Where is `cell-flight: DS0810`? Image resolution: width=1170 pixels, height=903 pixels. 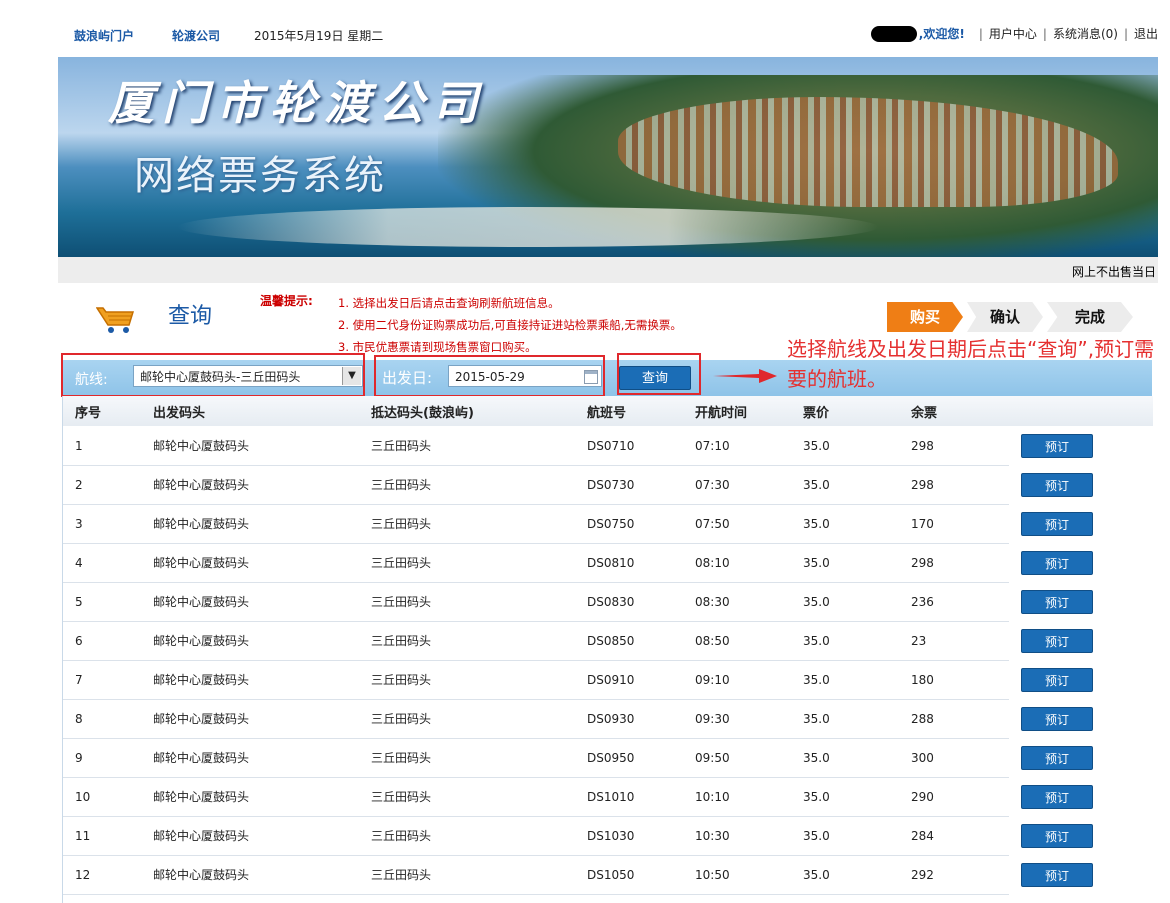 cell-flight: DS0810 is located at coordinates (611, 562).